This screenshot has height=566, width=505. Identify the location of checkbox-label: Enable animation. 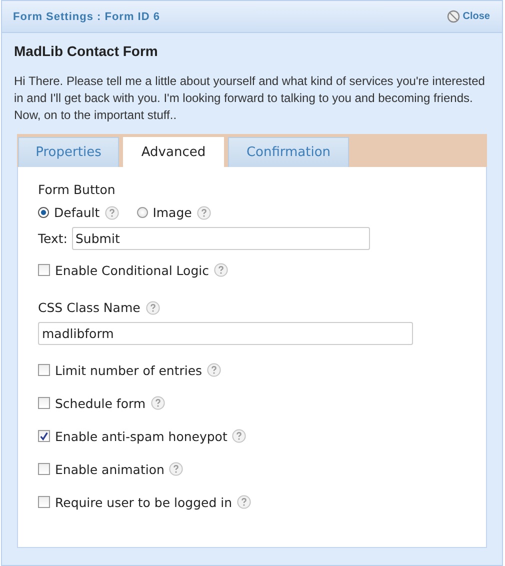
(109, 469).